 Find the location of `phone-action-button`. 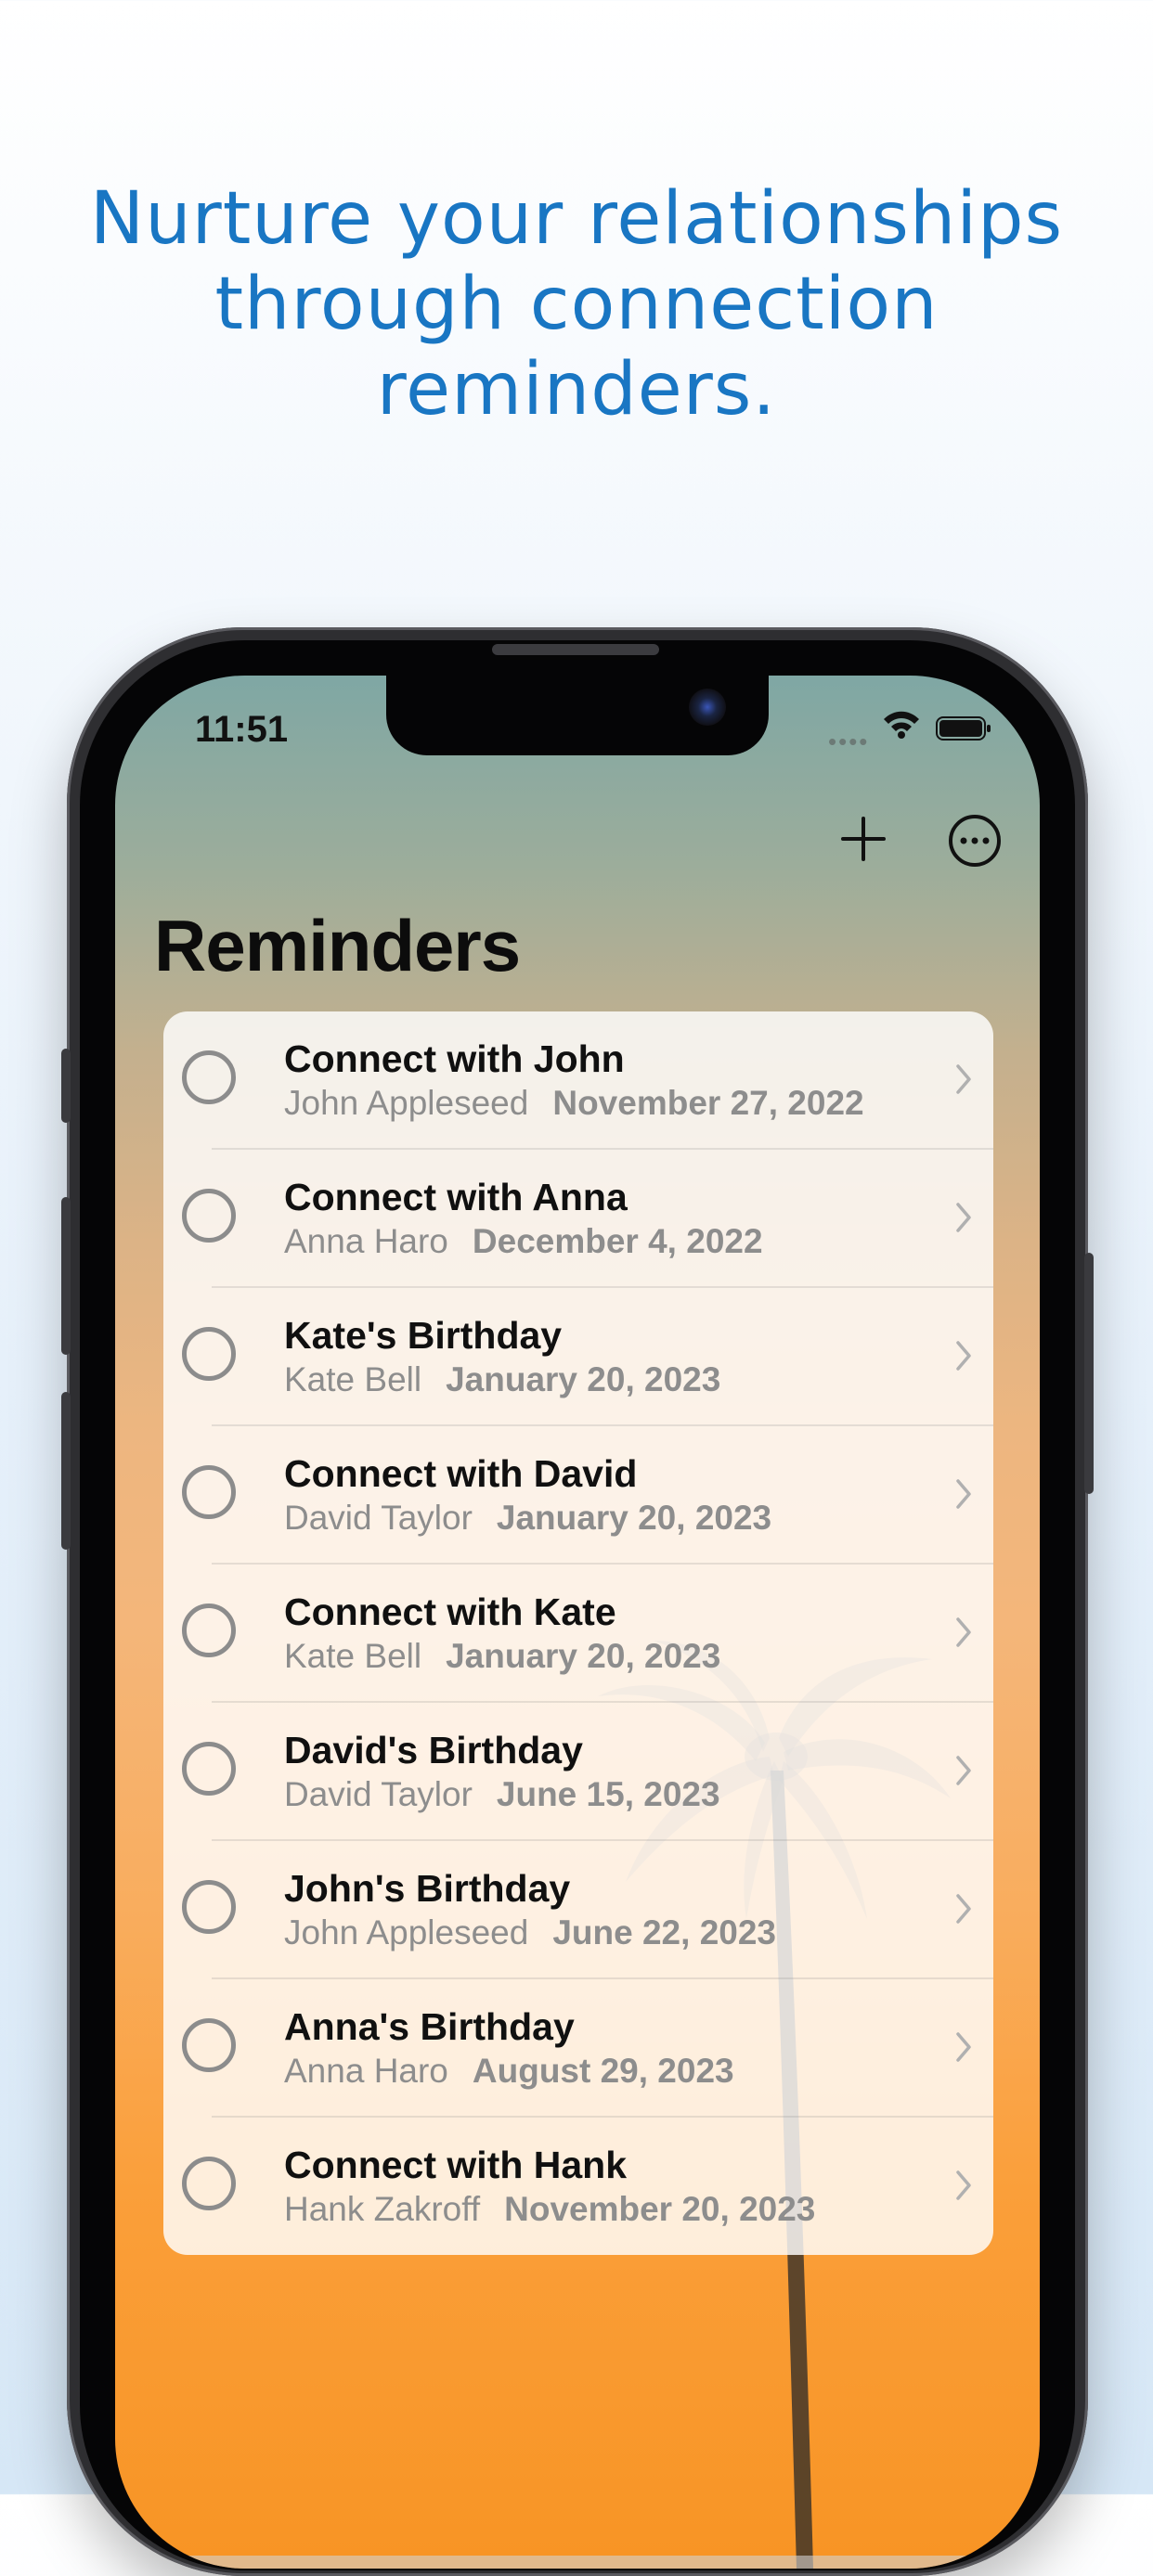

phone-action-button is located at coordinates (66, 1086).